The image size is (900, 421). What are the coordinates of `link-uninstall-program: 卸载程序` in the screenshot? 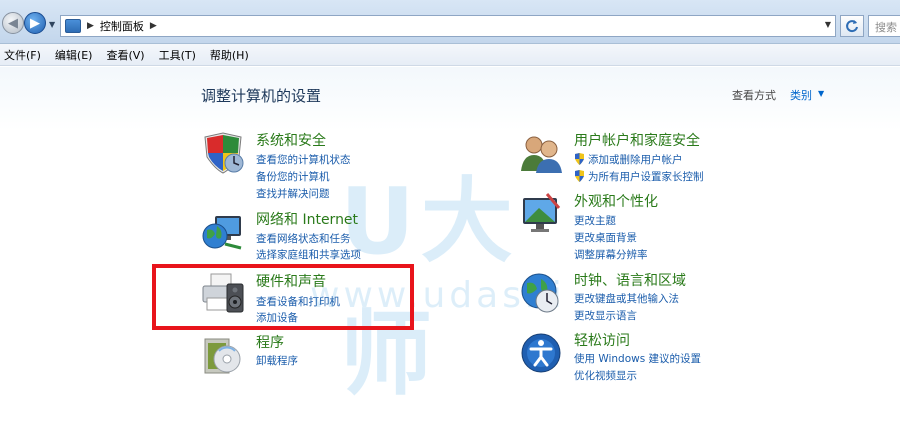 It's located at (277, 360).